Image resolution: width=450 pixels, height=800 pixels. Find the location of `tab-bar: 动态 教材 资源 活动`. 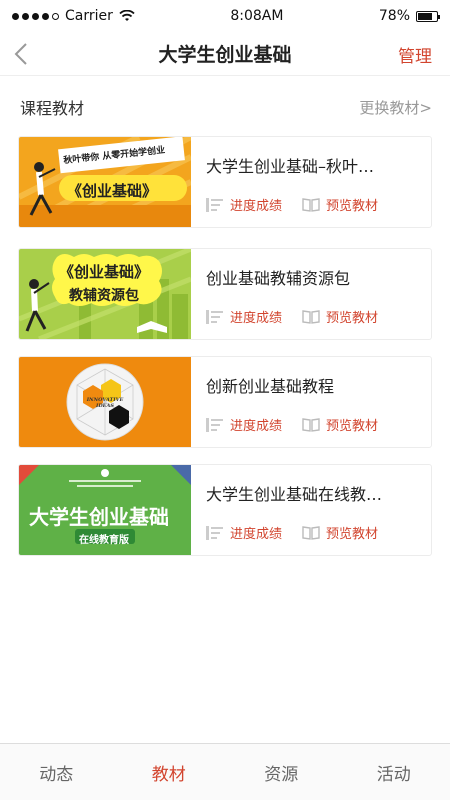

tab-bar: 动态 教材 资源 活动 is located at coordinates (225, 771).